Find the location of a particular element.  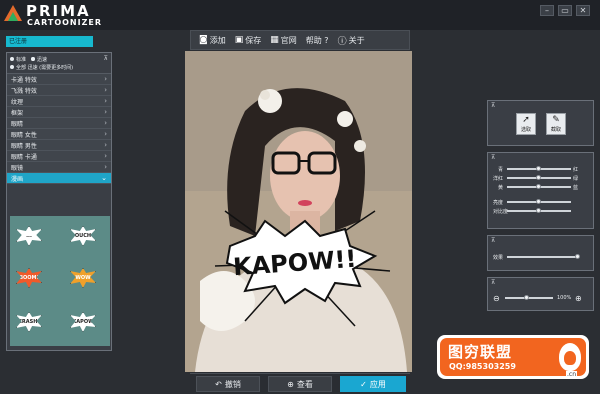

color-slider-row: 洋红 绿 is located at coordinates (541, 178).